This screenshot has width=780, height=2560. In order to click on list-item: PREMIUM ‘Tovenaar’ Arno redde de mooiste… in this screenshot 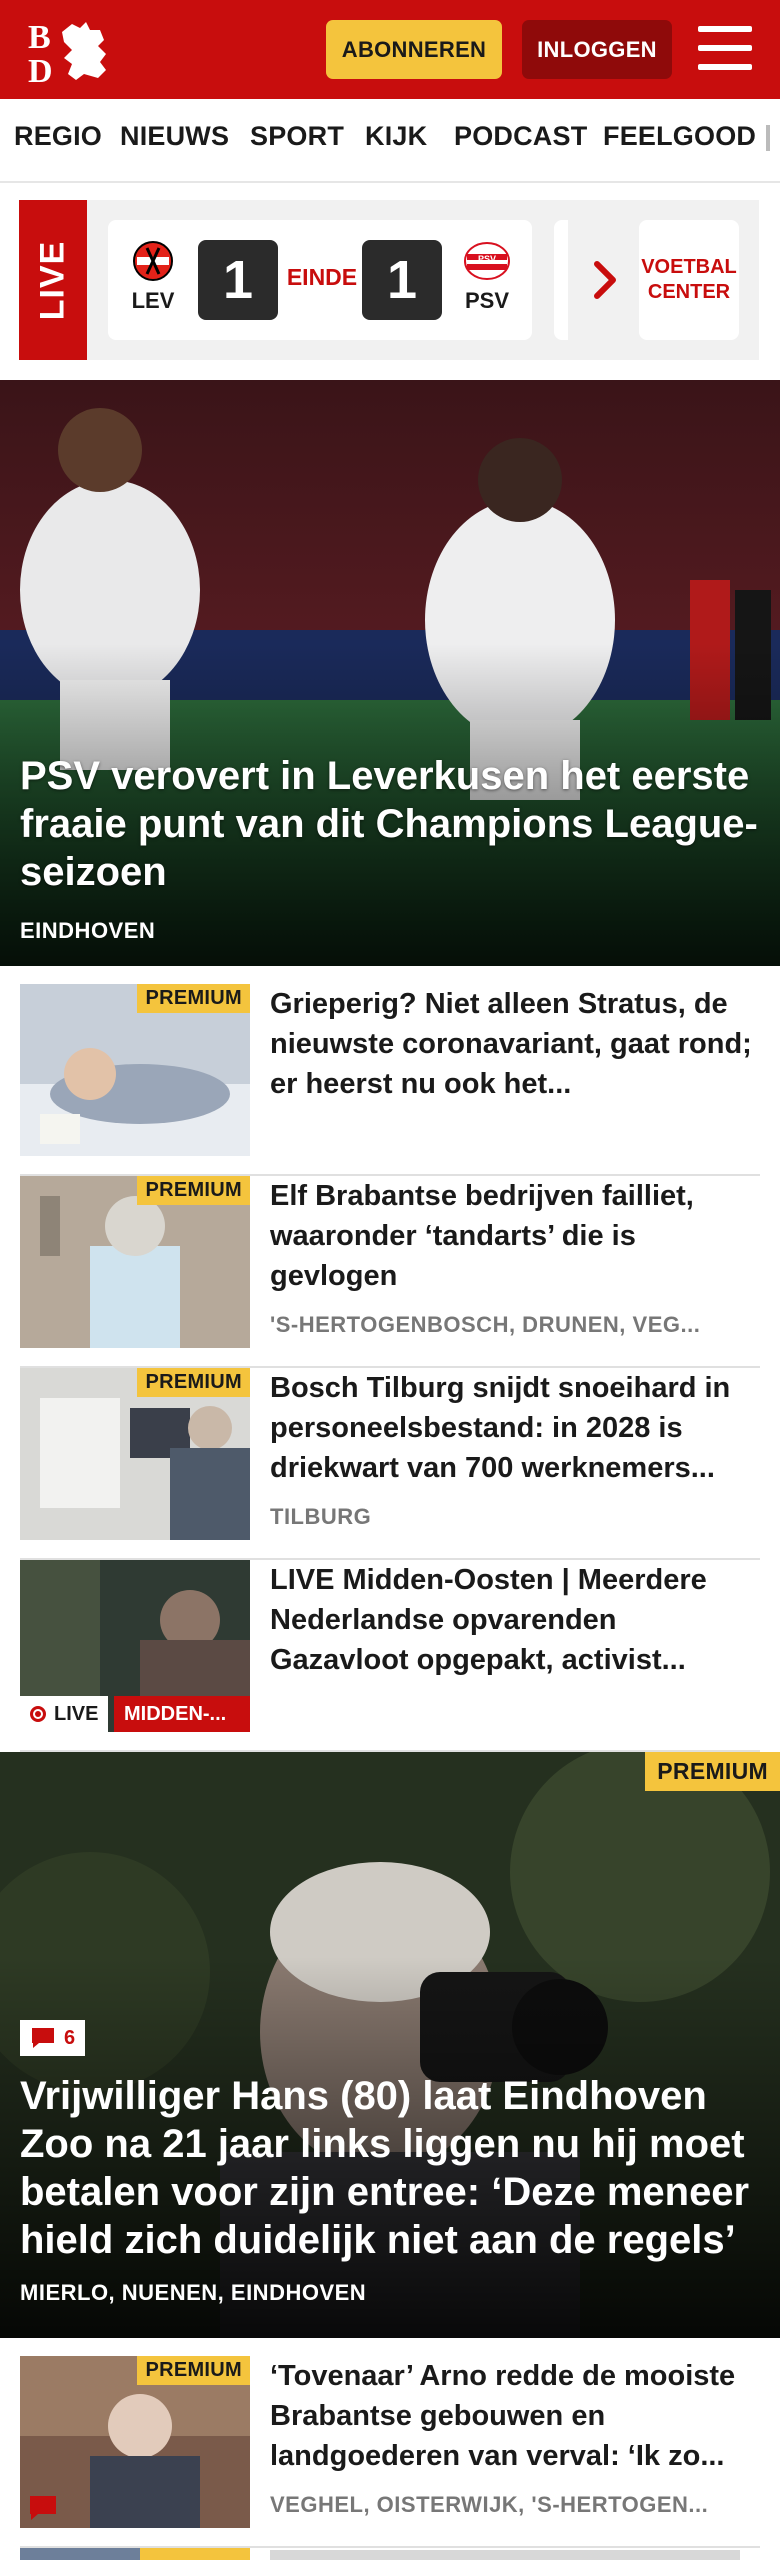, I will do `click(390, 2452)`.